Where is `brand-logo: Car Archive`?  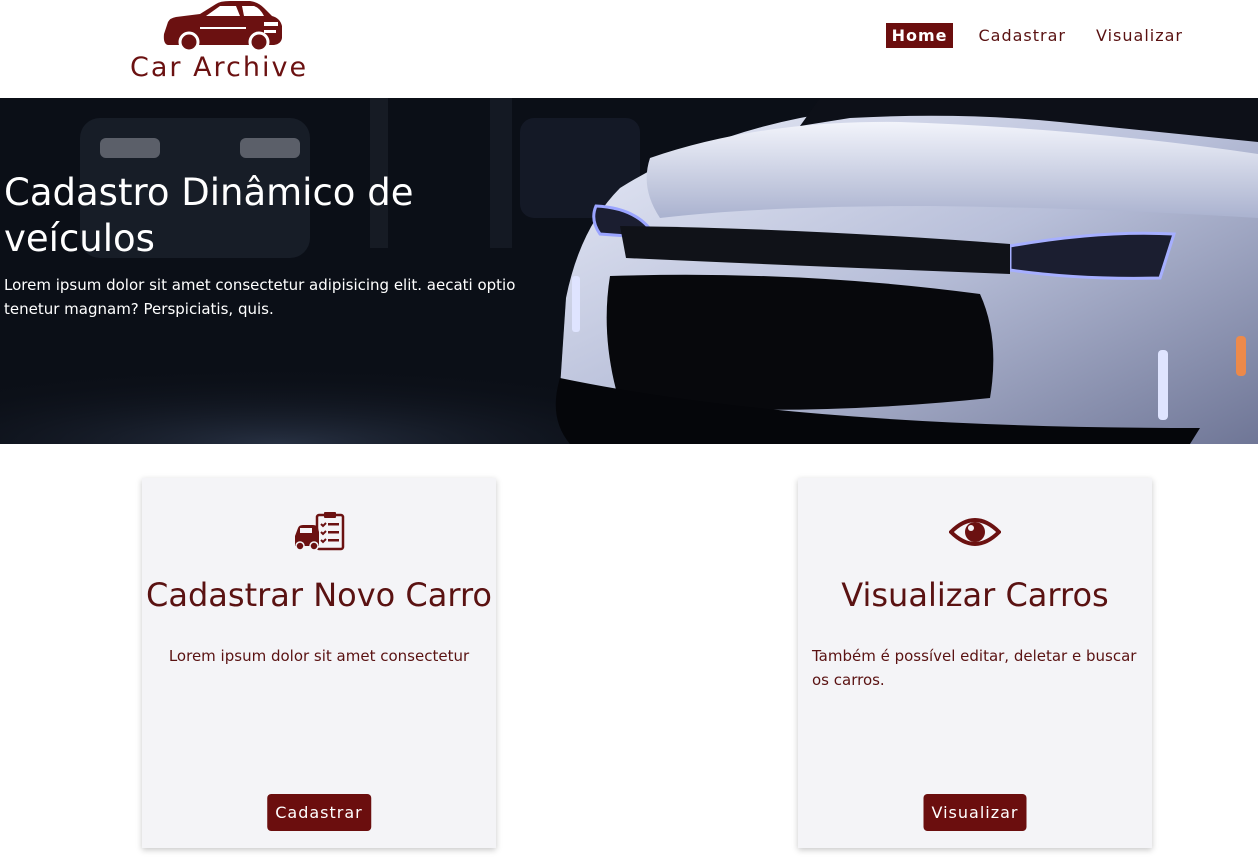 brand-logo: Car Archive is located at coordinates (223, 45).